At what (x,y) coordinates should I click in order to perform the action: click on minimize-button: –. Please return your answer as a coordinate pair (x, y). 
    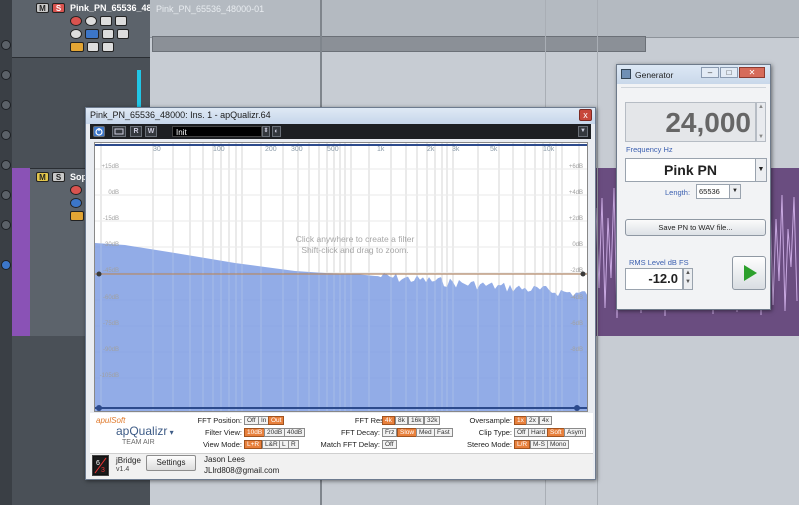
    Looking at the image, I should click on (710, 72).